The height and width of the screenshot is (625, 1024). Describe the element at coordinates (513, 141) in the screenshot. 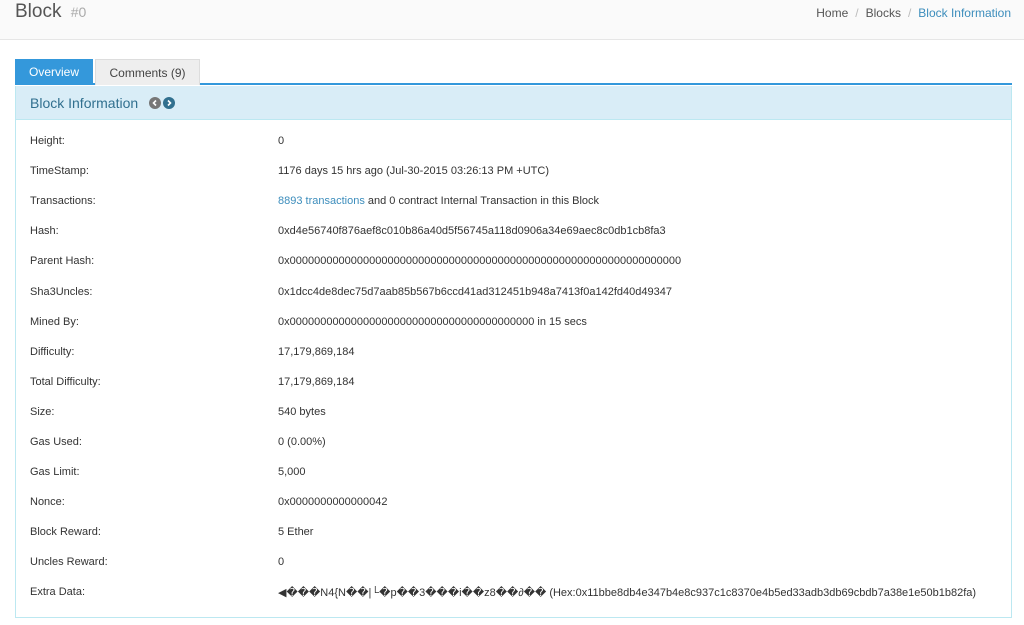

I see `row-height: Height: 0` at that location.